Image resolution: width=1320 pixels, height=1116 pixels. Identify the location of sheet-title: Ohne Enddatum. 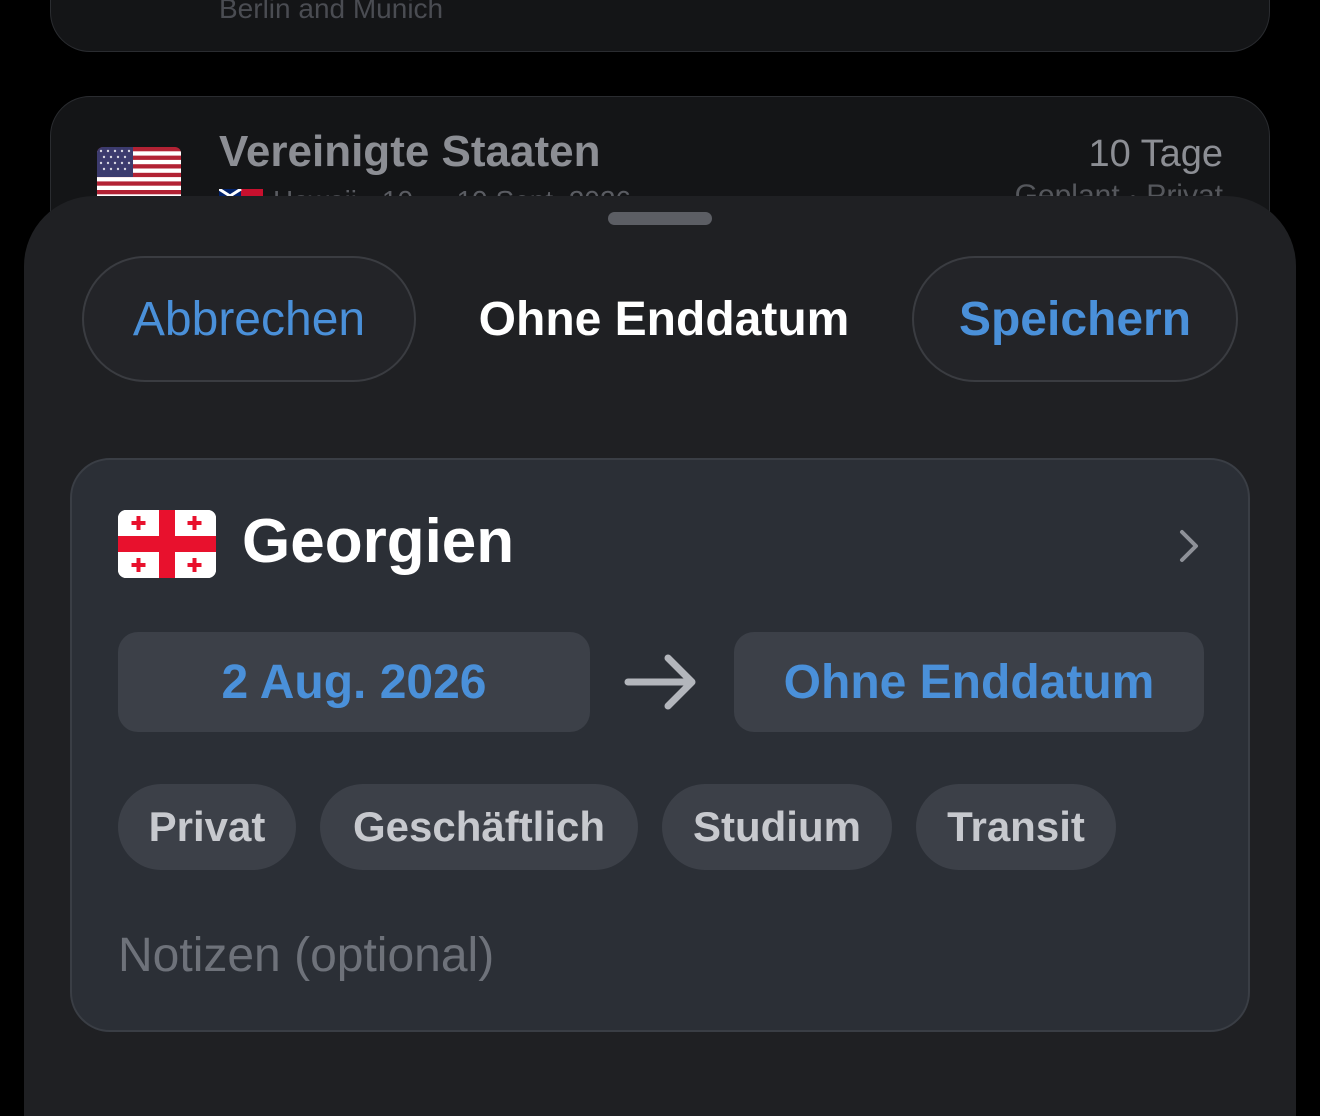
(664, 319).